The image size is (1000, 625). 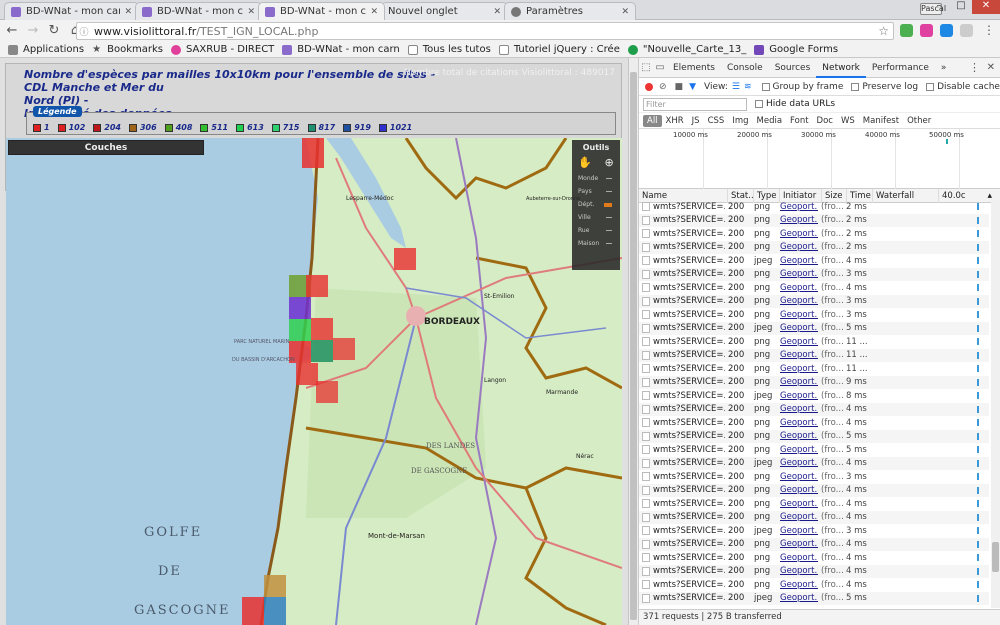 I want to click on type-filter-img: Img, so click(x=740, y=121).